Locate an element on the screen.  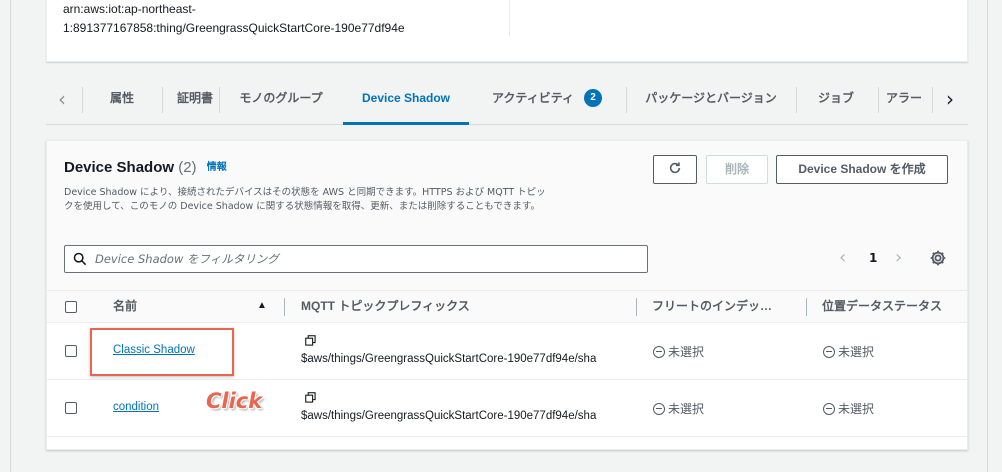
filter-field is located at coordinates (356, 259).